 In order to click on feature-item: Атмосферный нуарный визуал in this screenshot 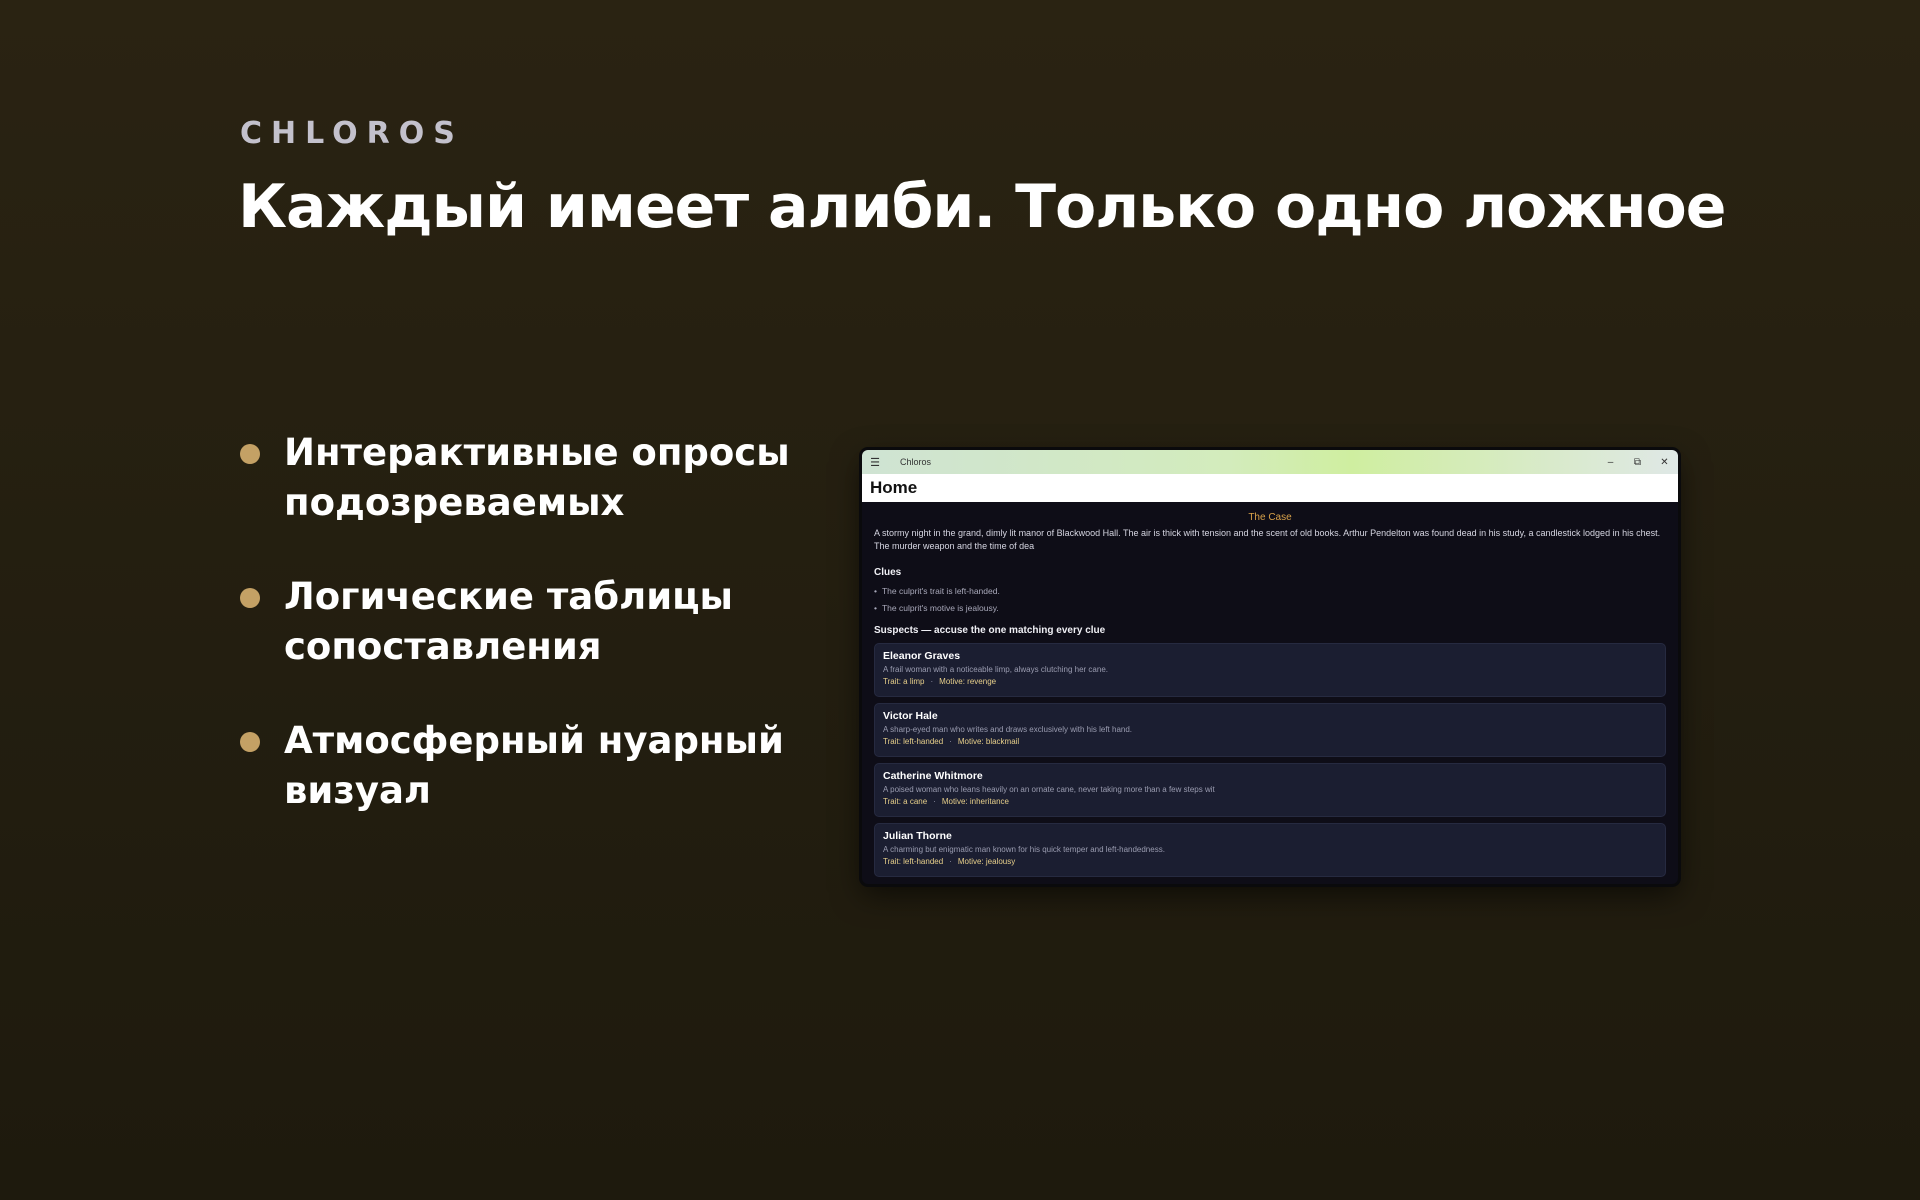, I will do `click(520, 766)`.